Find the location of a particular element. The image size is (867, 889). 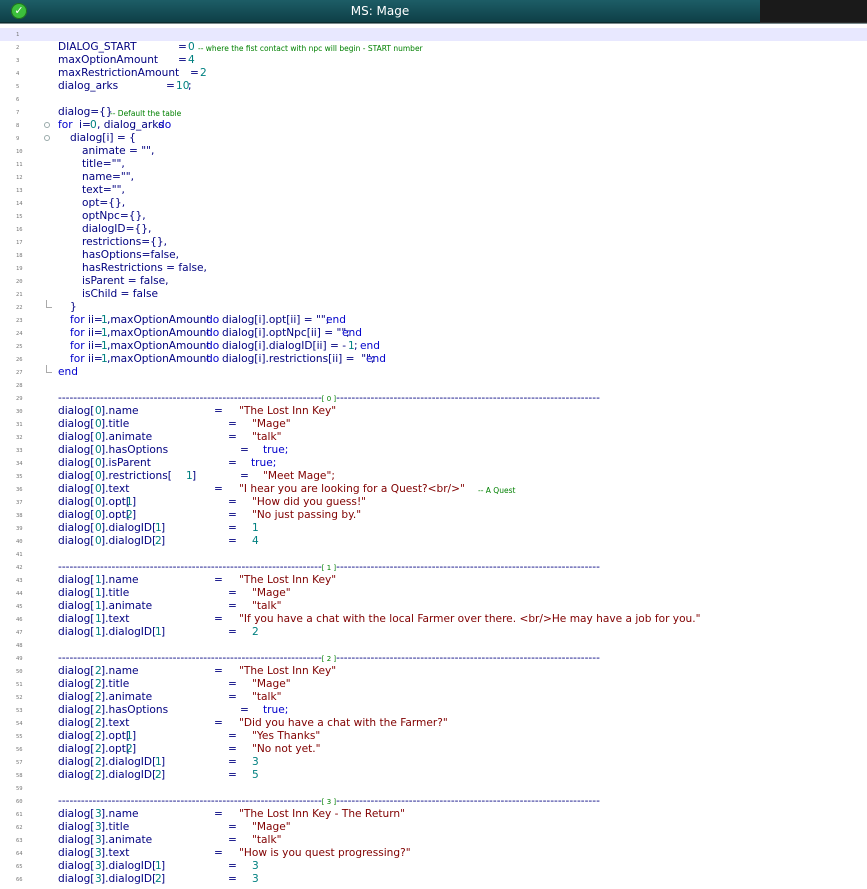

code-line: 40 dialog[0].dialogID[2] = 4 is located at coordinates (433, 541).